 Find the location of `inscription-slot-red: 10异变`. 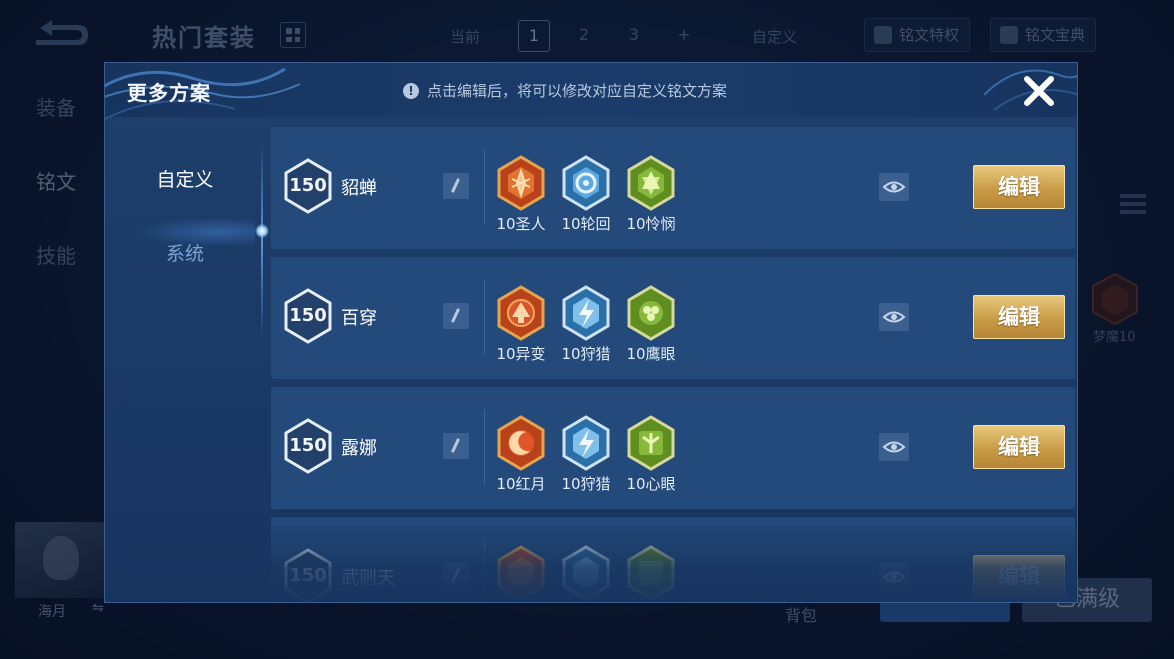

inscription-slot-red: 10异变 is located at coordinates (521, 324).